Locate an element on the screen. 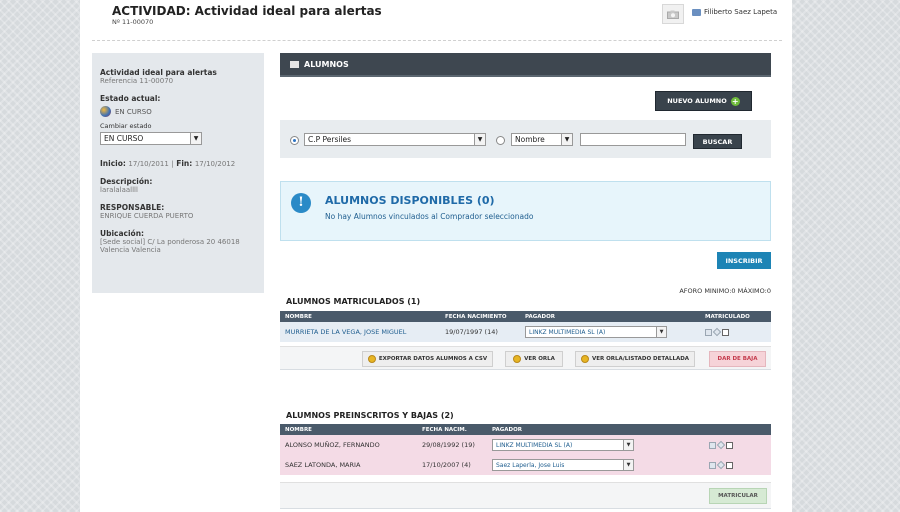  descripcion-label: Descripción: is located at coordinates (126, 181).